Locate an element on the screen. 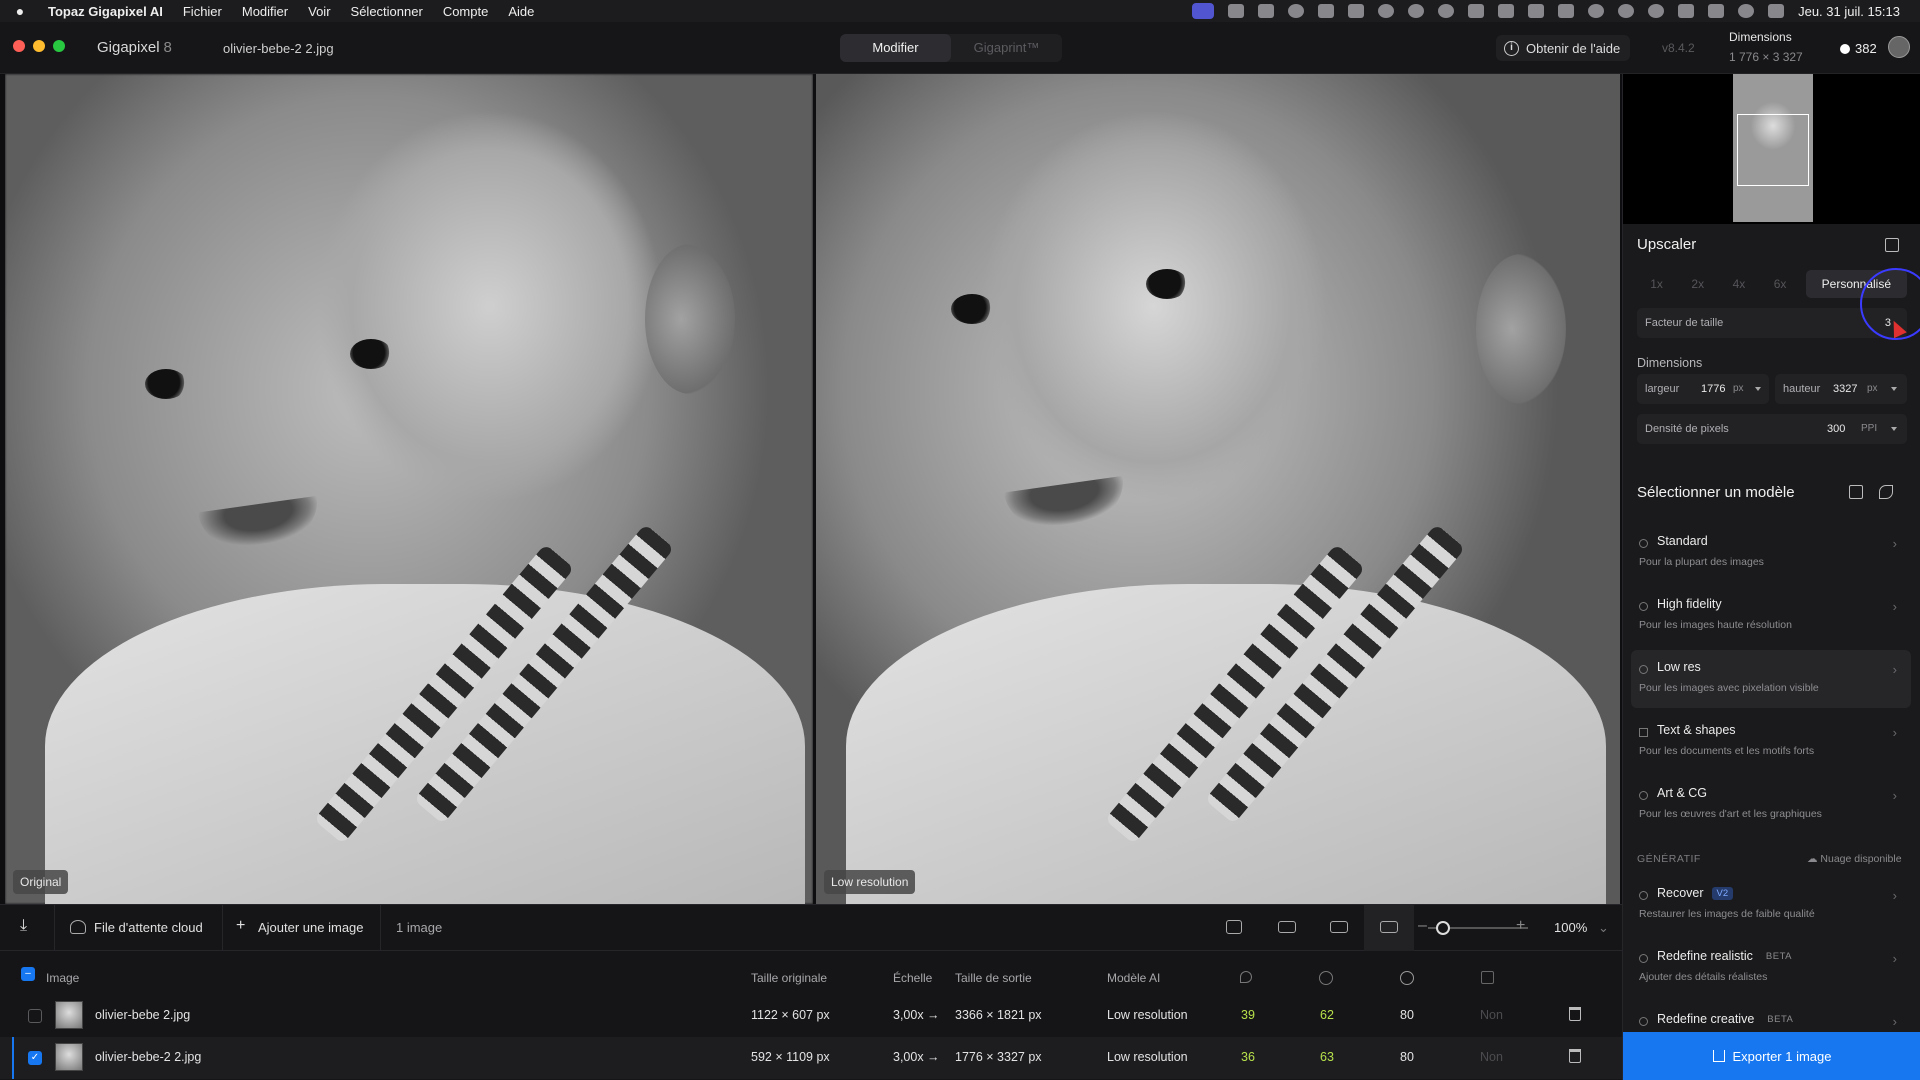  clipboard-icon is located at coordinates (1536, 11).